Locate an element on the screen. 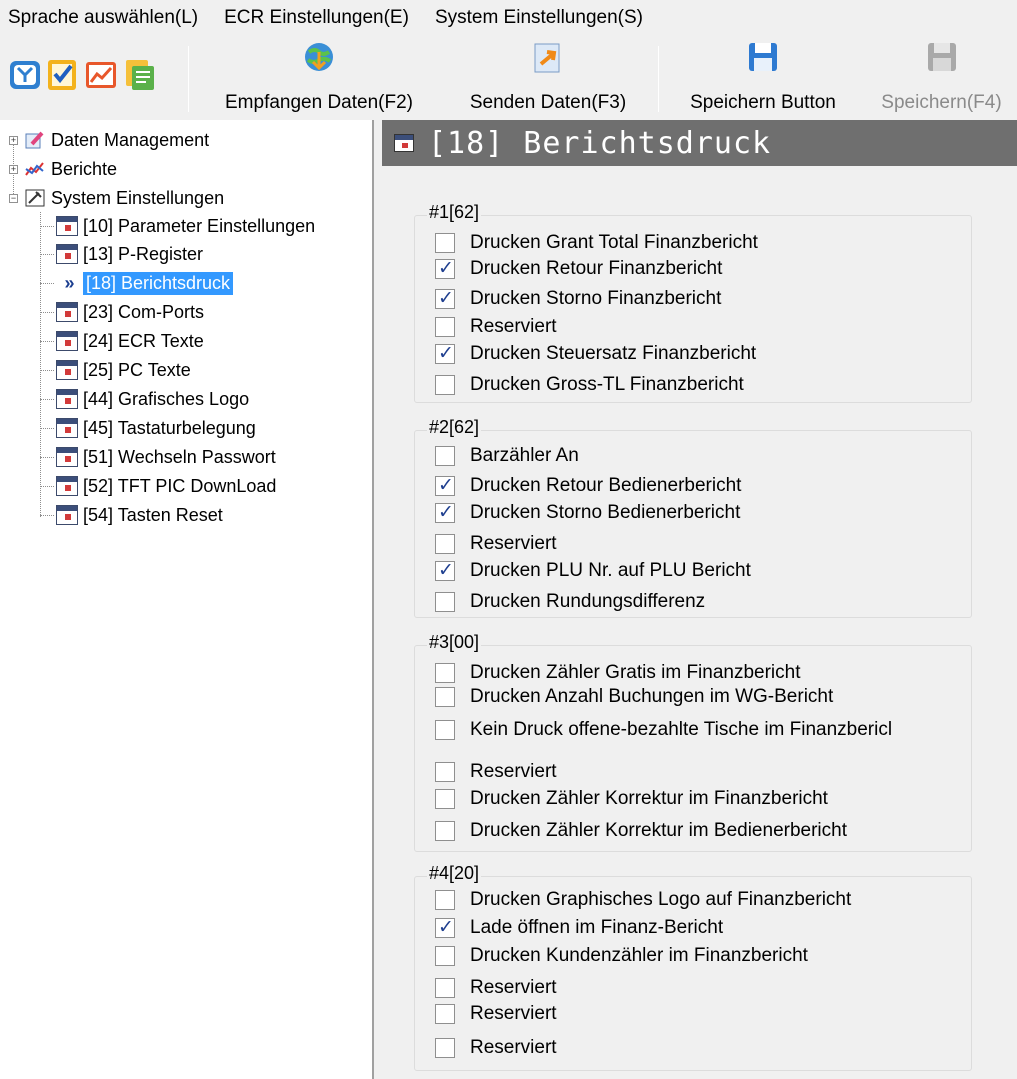  save-button: Speichern Button is located at coordinates (763, 78).